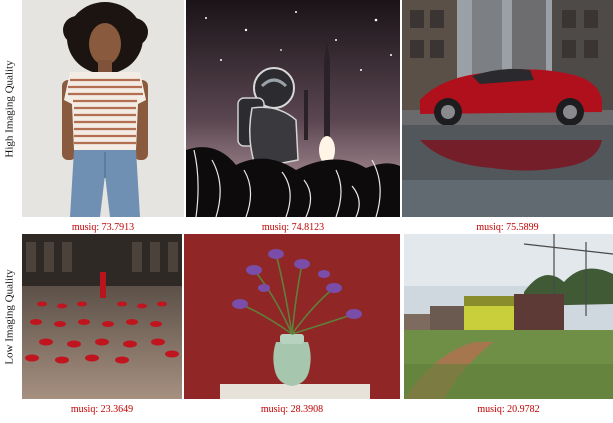  What do you see at coordinates (508, 316) in the screenshot?
I see `image-train-countryside` at bounding box center [508, 316].